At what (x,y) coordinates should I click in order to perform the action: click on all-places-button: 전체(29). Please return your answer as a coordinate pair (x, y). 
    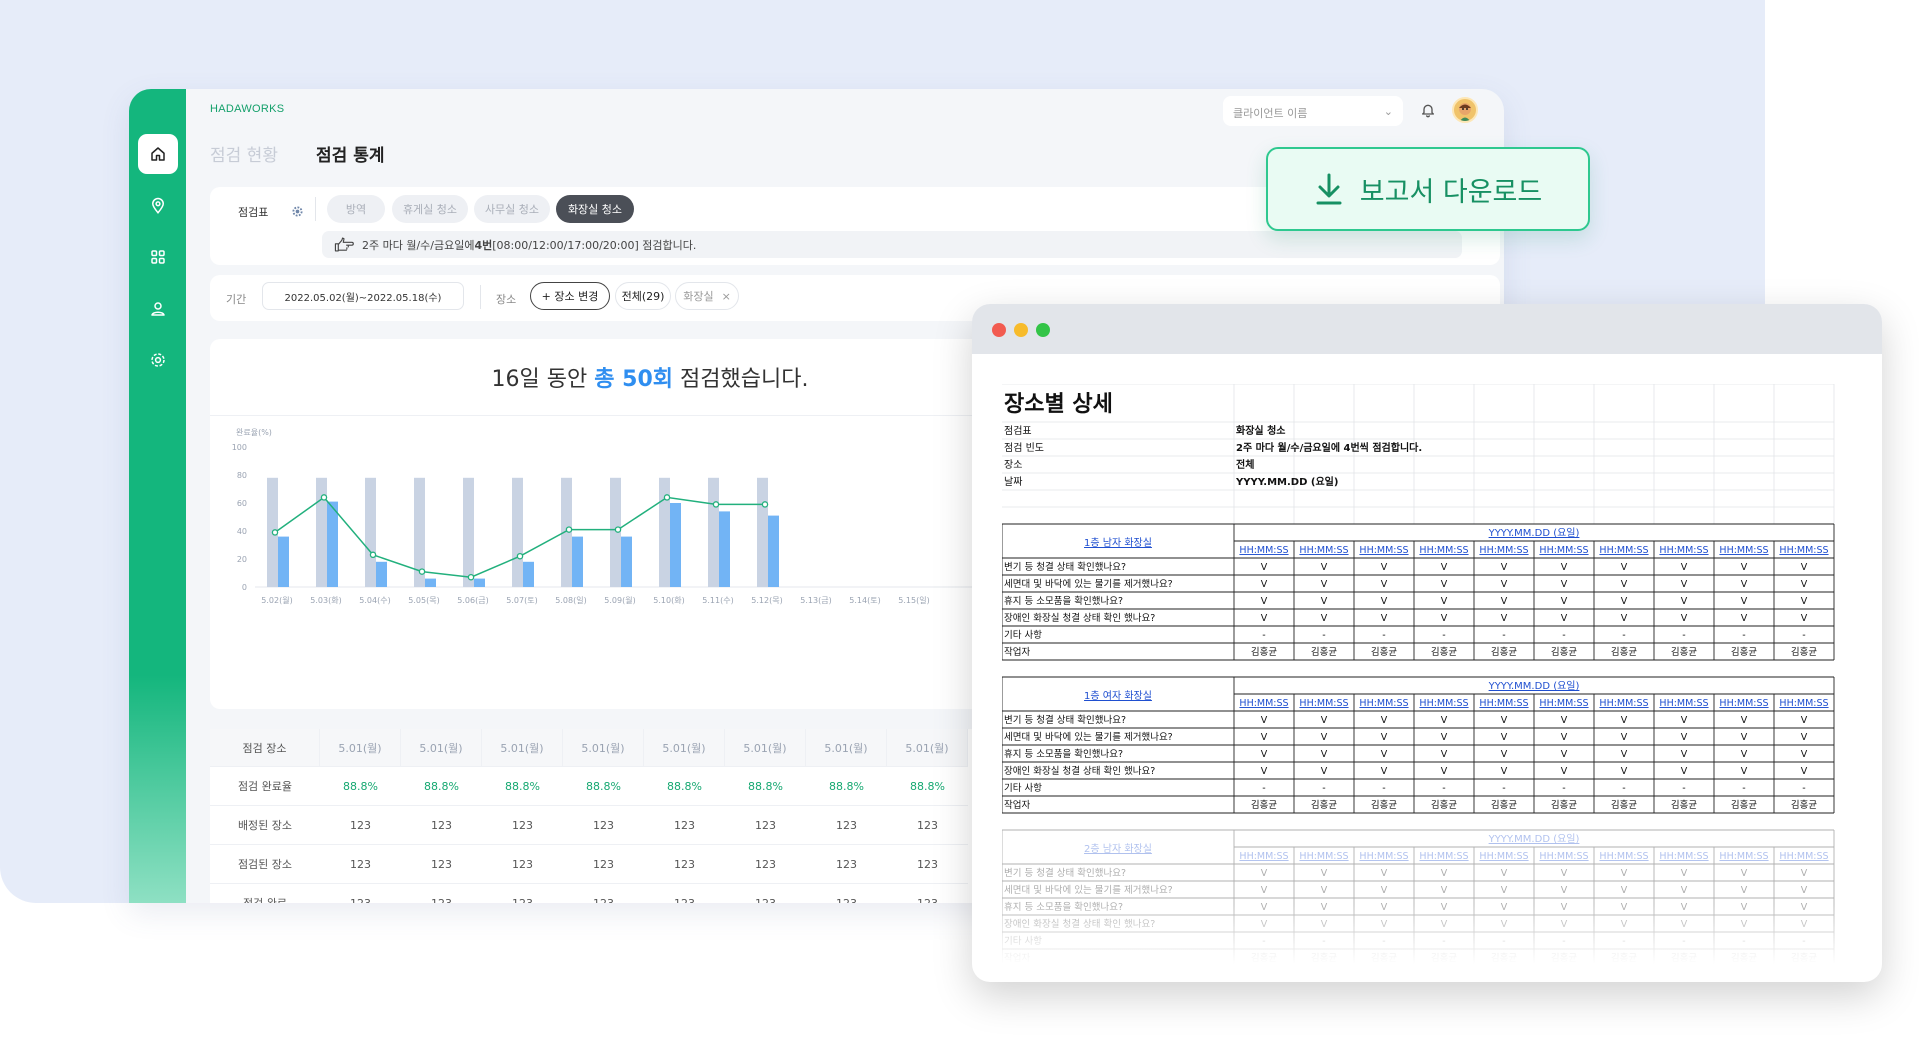
    Looking at the image, I should click on (643, 296).